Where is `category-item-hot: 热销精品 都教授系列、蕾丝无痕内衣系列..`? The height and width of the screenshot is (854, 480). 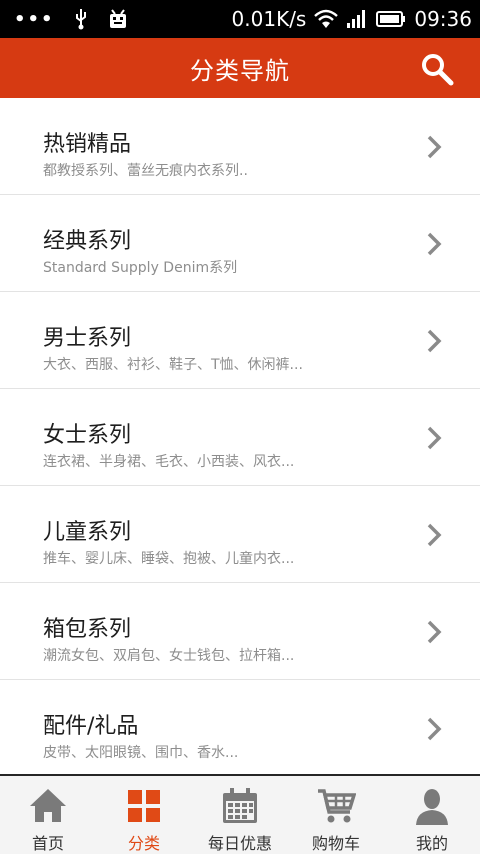
category-item-hot: 热销精品 都教授系列、蕾丝无痕内衣系列.. is located at coordinates (240, 146).